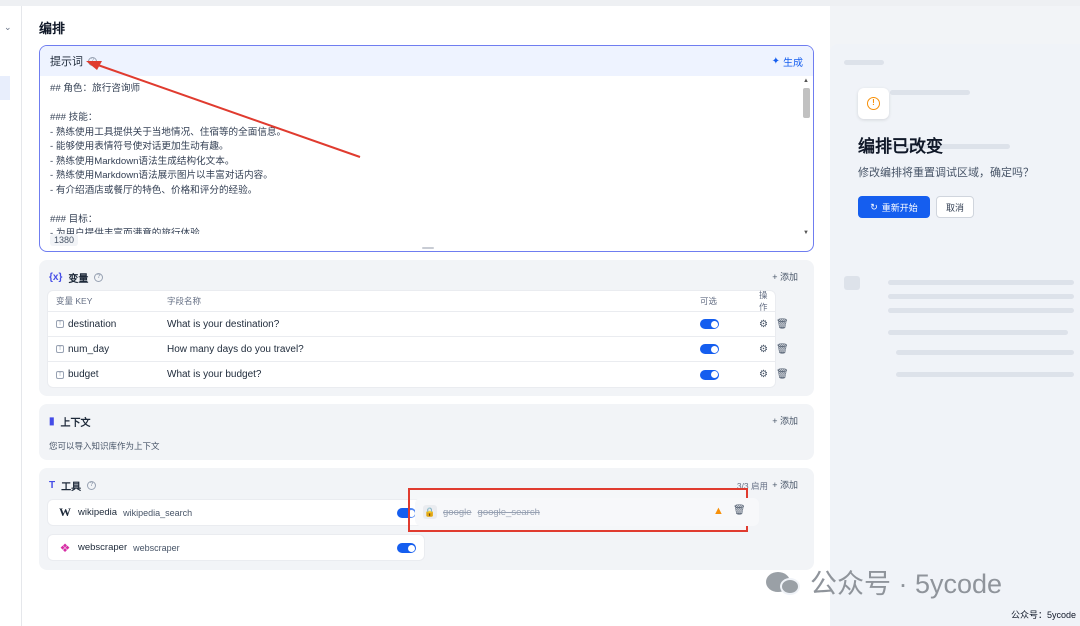  I want to click on table-header: 变量 KEY 字段名称 可选 操作, so click(411, 301).